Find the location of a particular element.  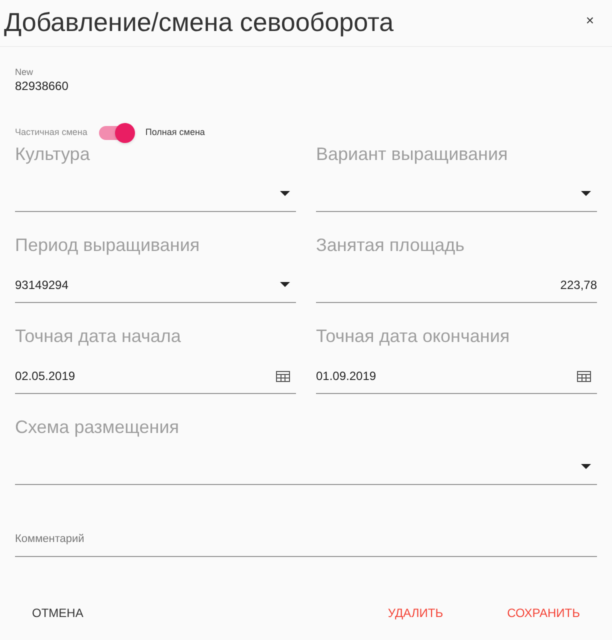

dialog-title: Добавление/смена севооборота is located at coordinates (199, 22).